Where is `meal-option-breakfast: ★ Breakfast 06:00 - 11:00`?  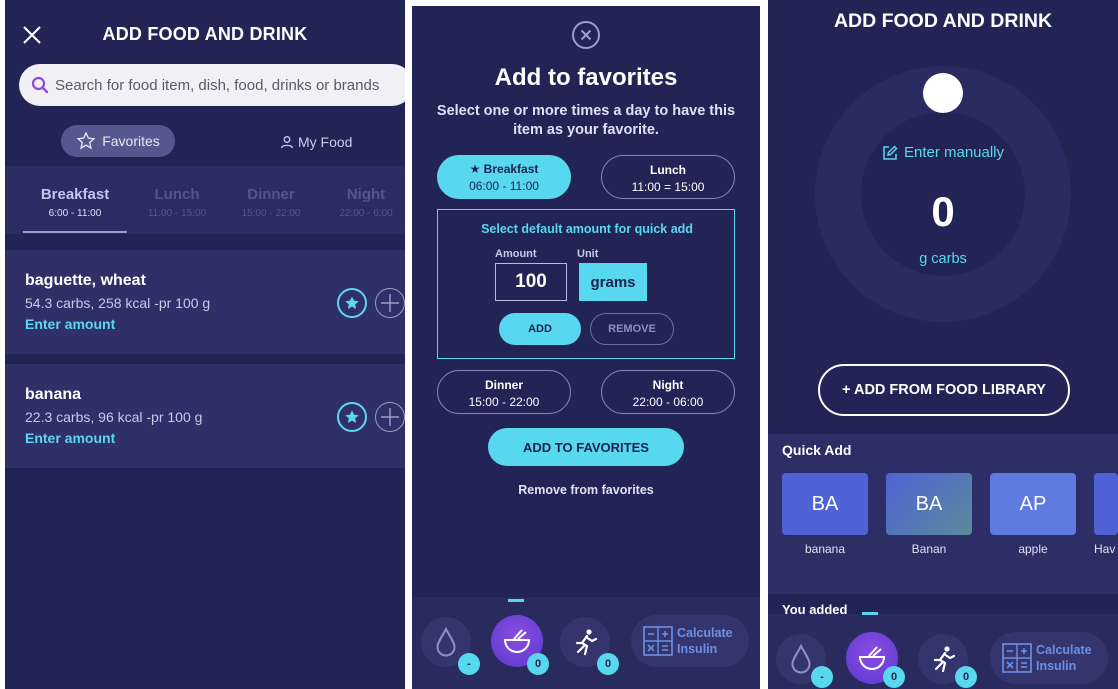
meal-option-breakfast: ★ Breakfast 06:00 - 11:00 is located at coordinates (504, 177).